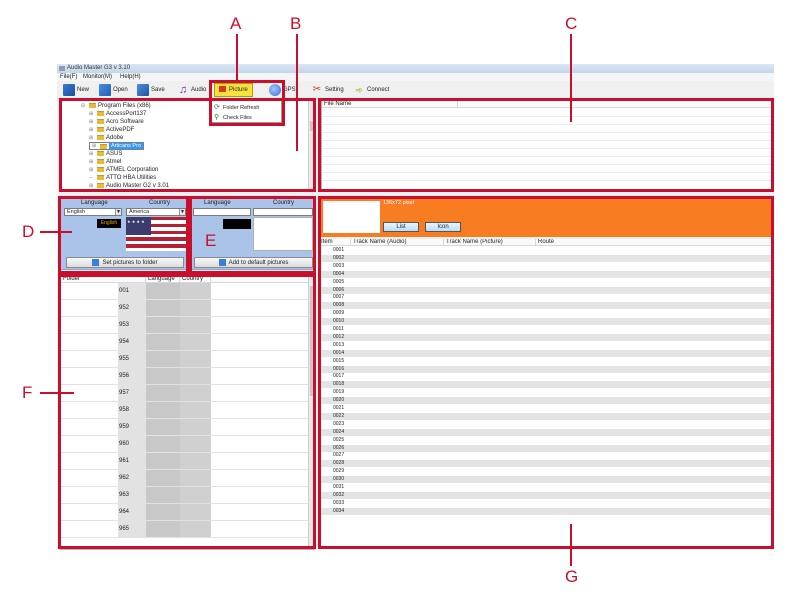  What do you see at coordinates (122, 177) in the screenshot?
I see `tree-item: ─ ATTO HBA Utilities` at bounding box center [122, 177].